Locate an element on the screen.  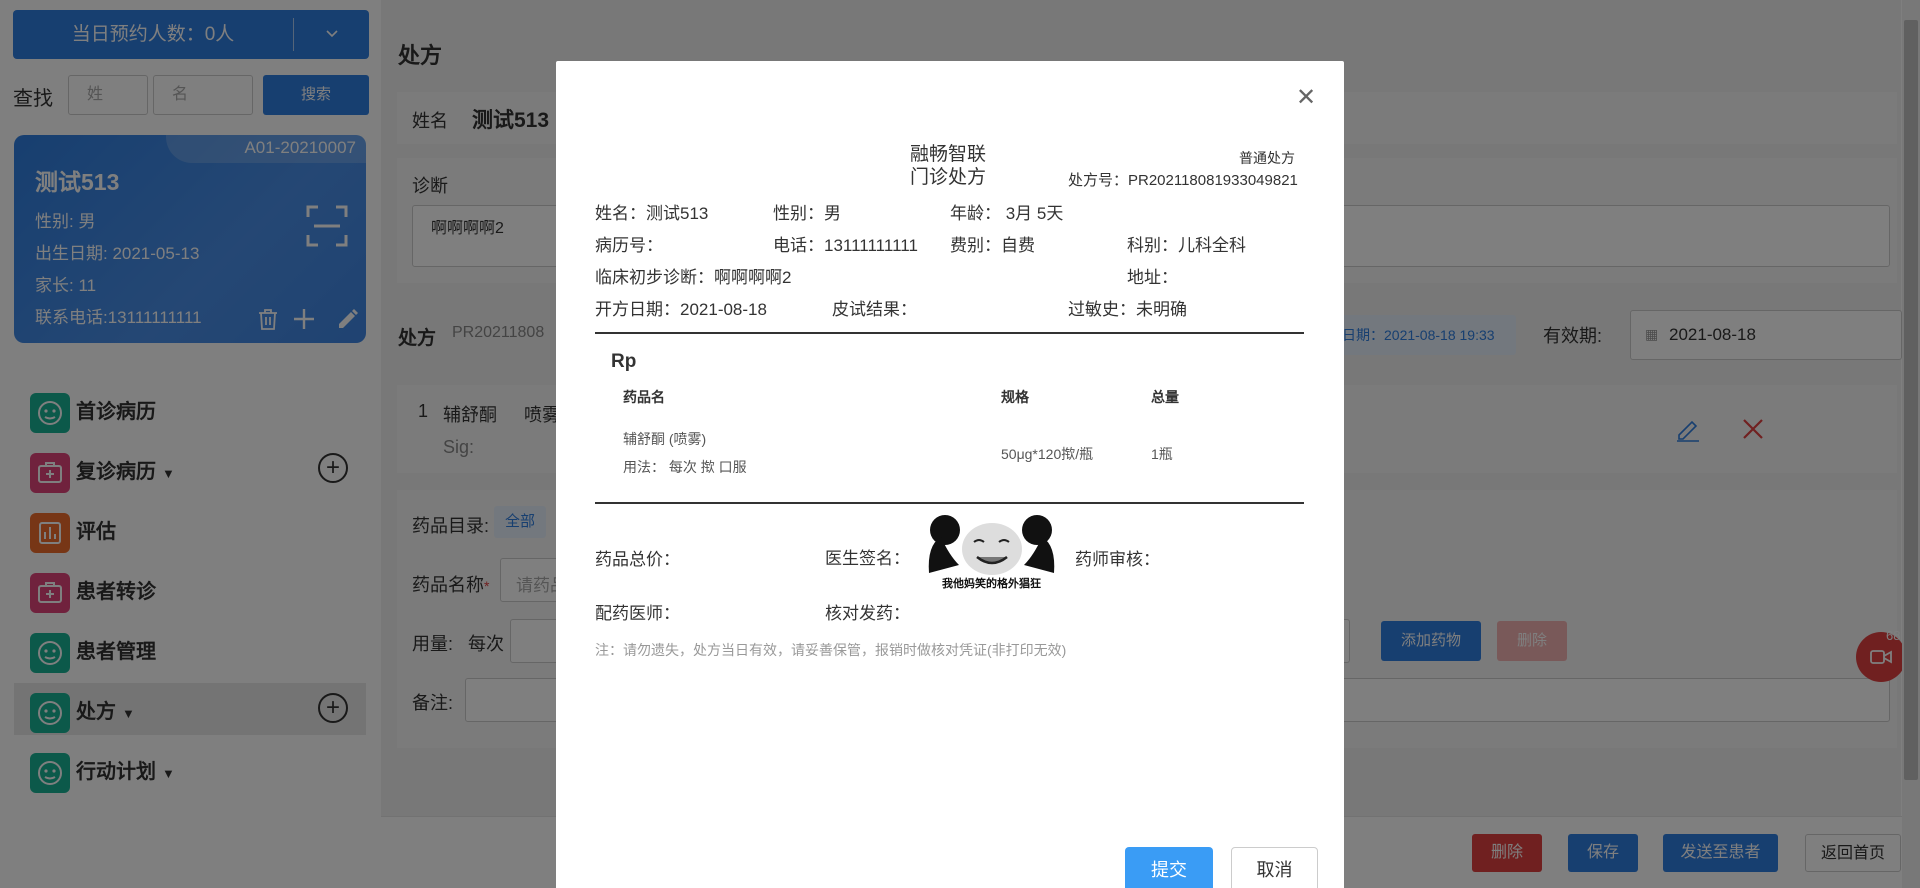
gender-field: 性别：男 is located at coordinates (807, 213).